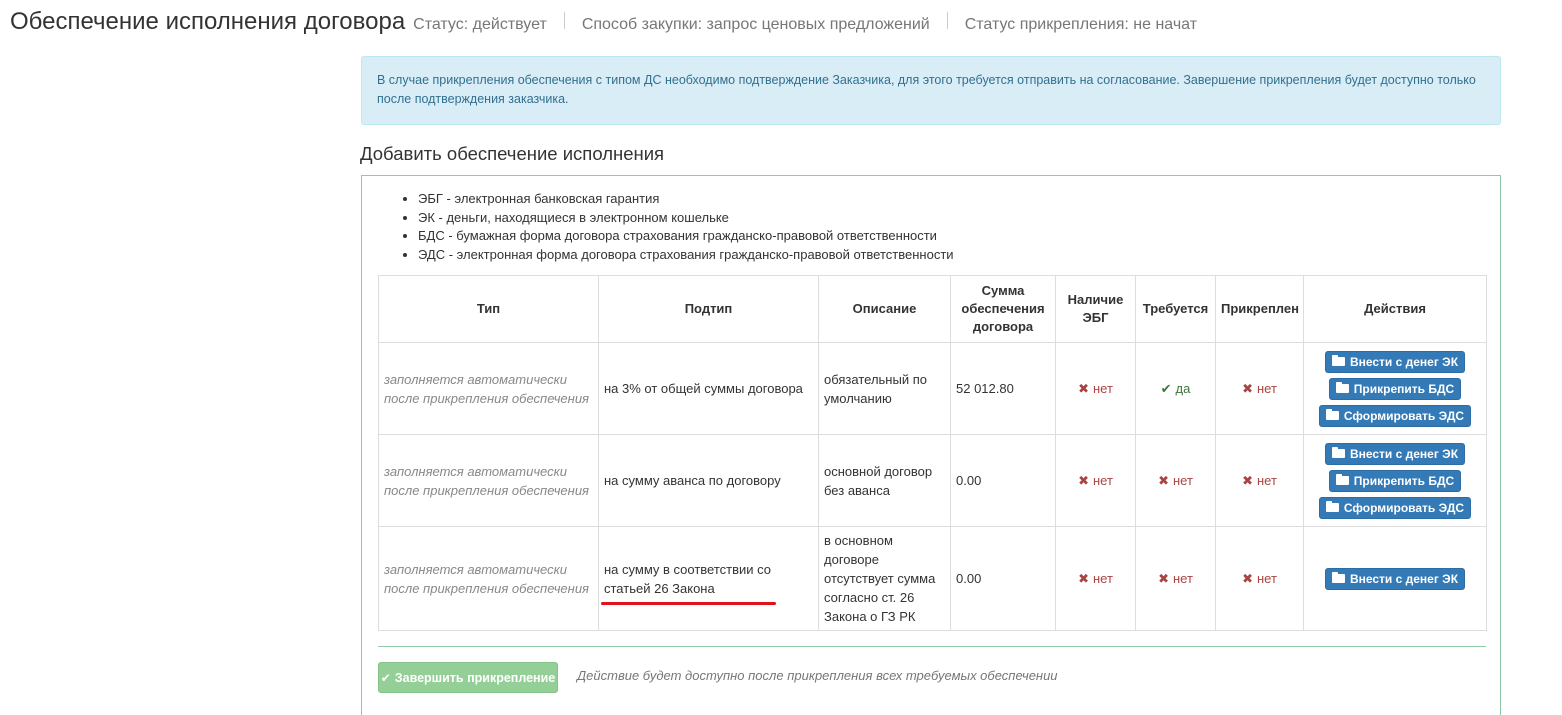 The image size is (1562, 715). Describe the element at coordinates (1003, 388) in the screenshot. I see `cell-amount: 52 012.80` at that location.